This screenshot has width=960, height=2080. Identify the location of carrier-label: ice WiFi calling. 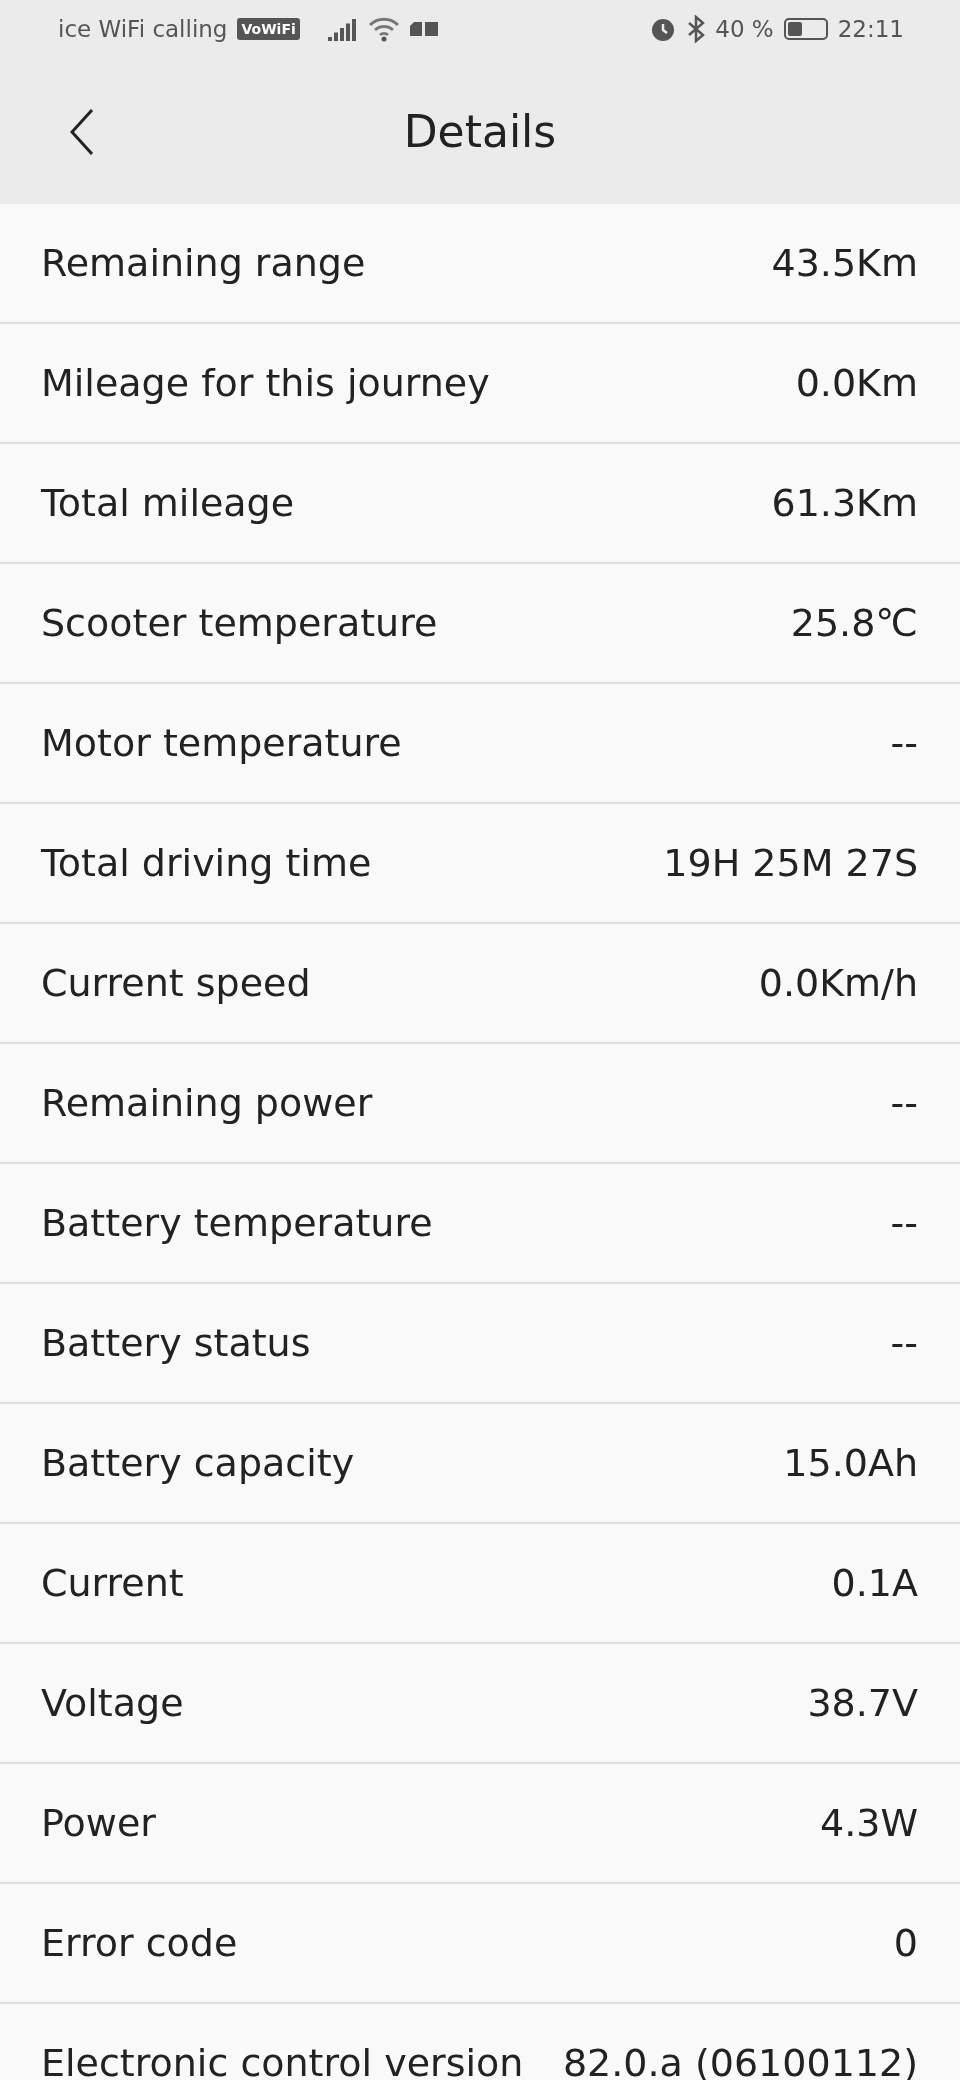
(143, 29).